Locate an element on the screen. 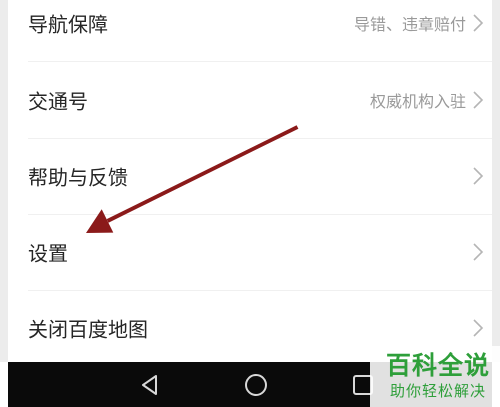 This screenshot has width=500, height=407. watermark: 百科全说 助你轻松解决 is located at coordinates (435, 376).